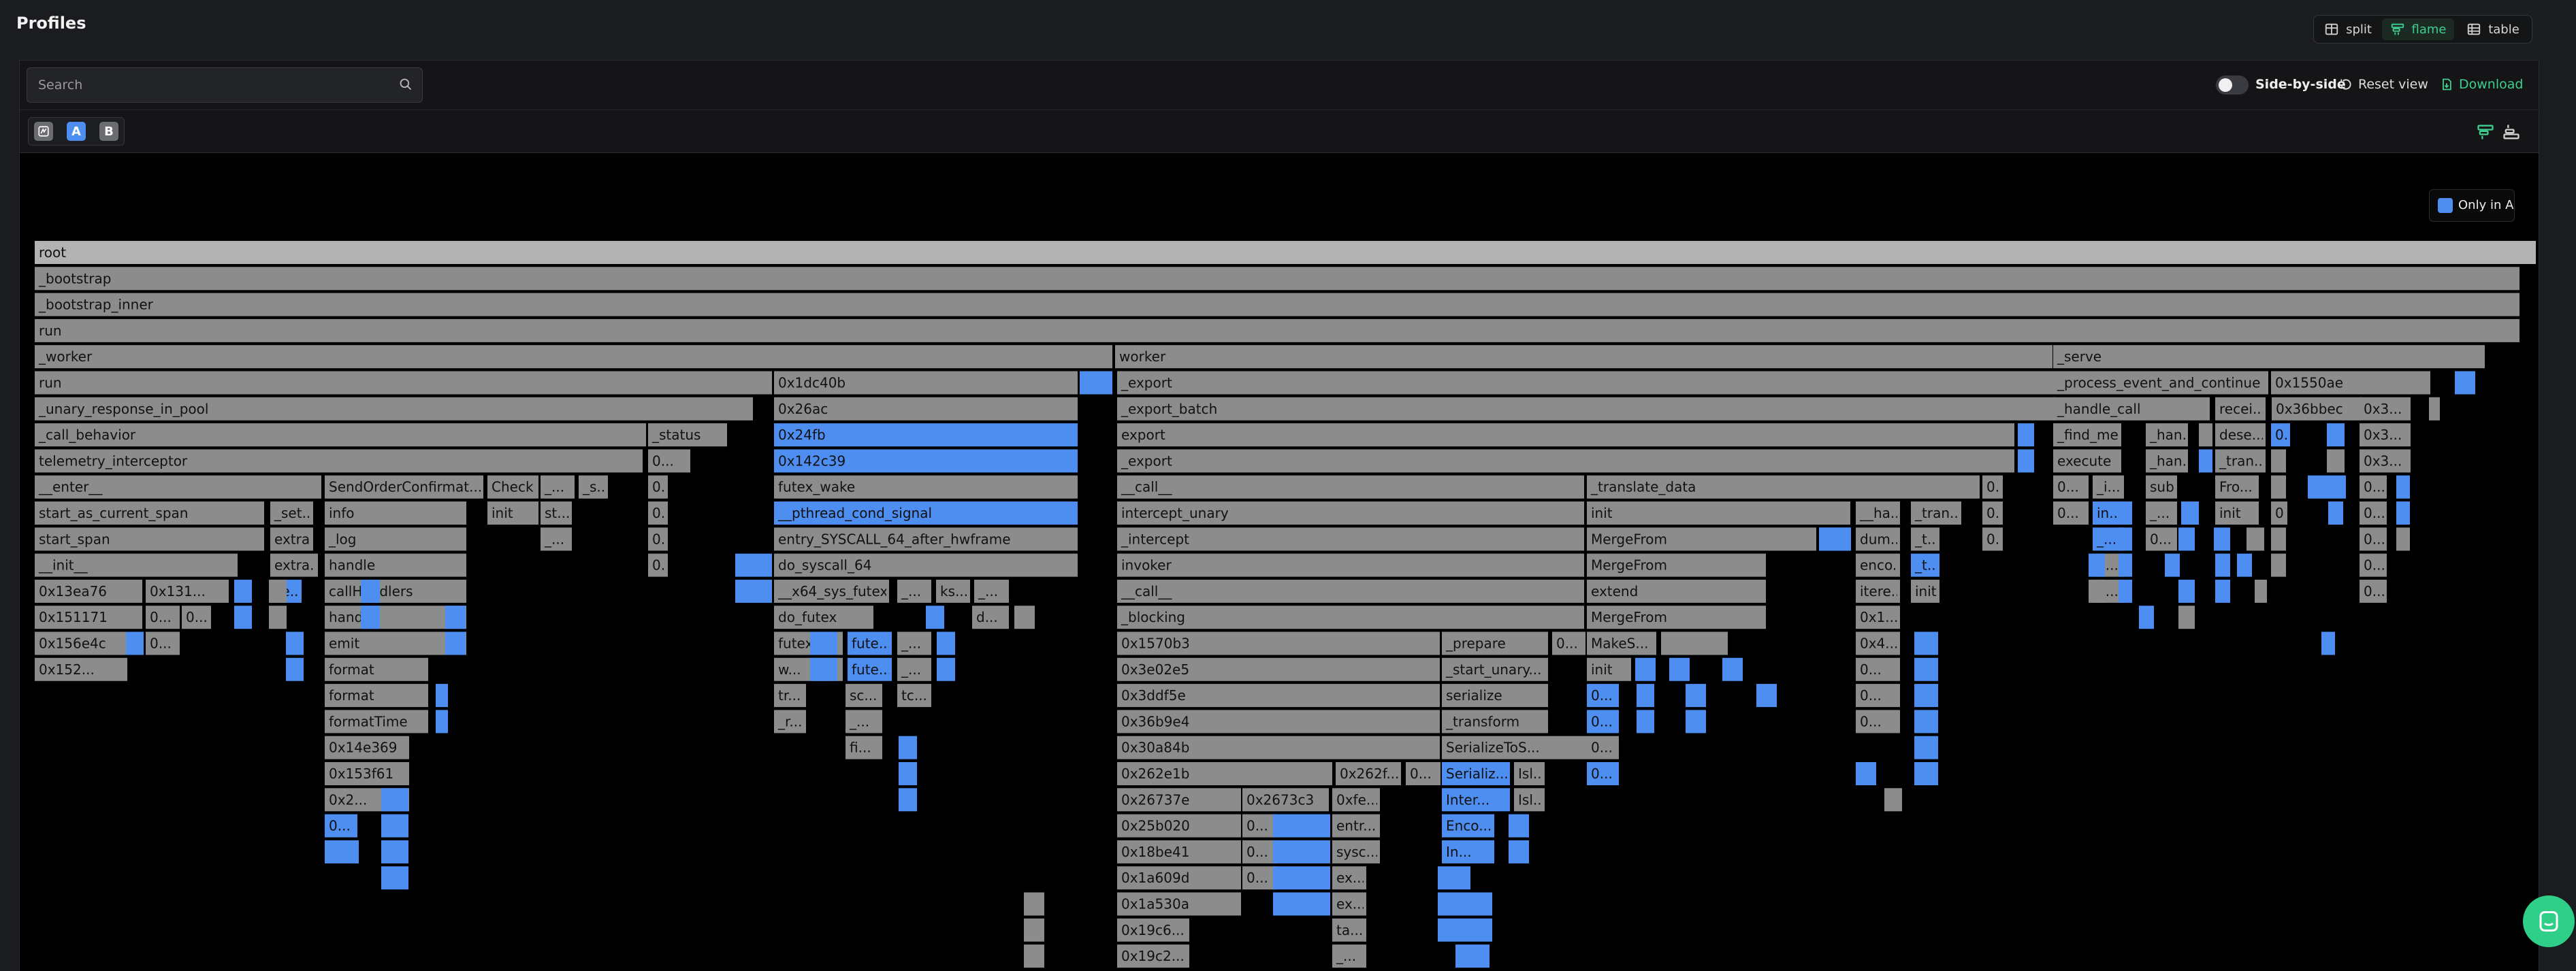 Image resolution: width=2576 pixels, height=971 pixels. What do you see at coordinates (77, 131) in the screenshot?
I see `profile-a-button: A` at bounding box center [77, 131].